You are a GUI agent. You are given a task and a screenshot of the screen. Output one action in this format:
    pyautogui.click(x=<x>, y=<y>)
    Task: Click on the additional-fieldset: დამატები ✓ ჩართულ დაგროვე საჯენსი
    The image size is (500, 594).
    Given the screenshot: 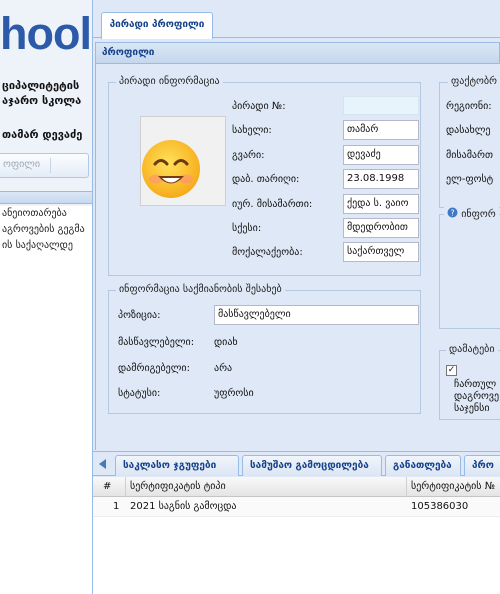 What is the action you would take?
    pyautogui.click(x=469, y=382)
    